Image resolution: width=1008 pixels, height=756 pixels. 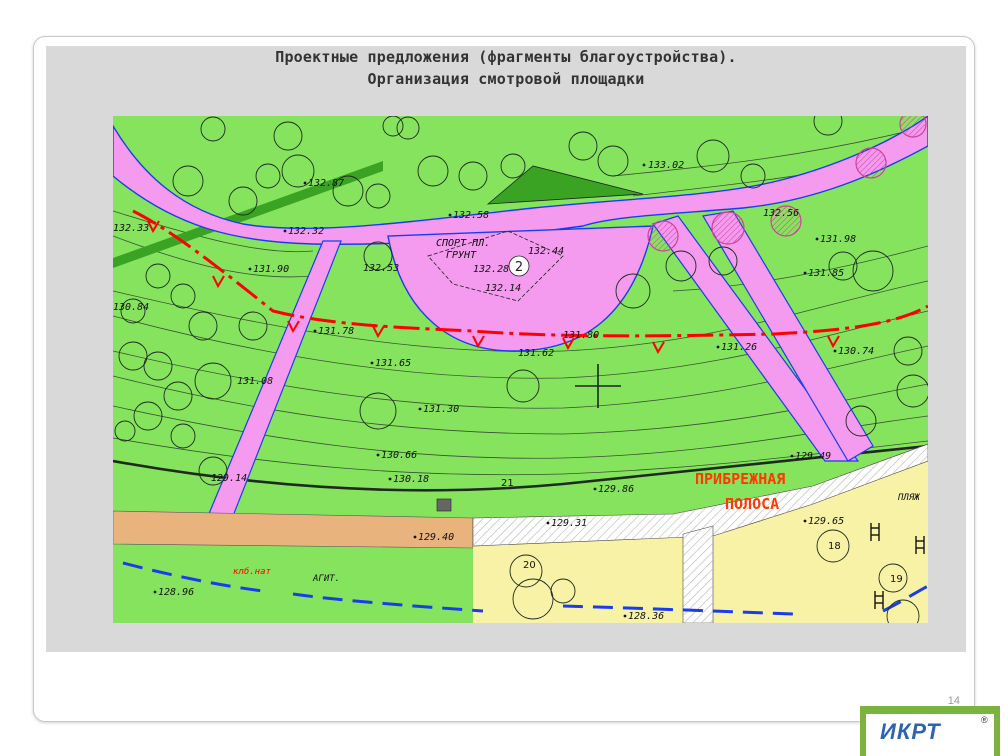 I want to click on elevation: 128.96, so click(x=176, y=592).